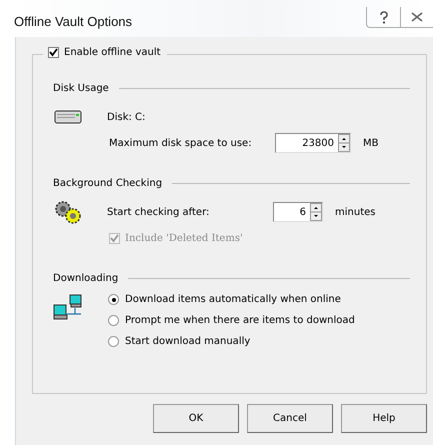 This screenshot has width=433, height=445. I want to click on dialog-button: OK, so click(196, 418).